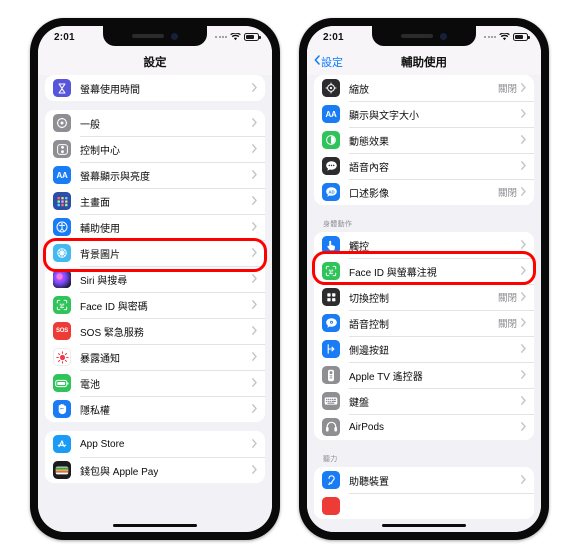 The width and height of the screenshot is (568, 555). What do you see at coordinates (424, 506) in the screenshot?
I see `accessibility-row-sound-recognition` at bounding box center [424, 506].